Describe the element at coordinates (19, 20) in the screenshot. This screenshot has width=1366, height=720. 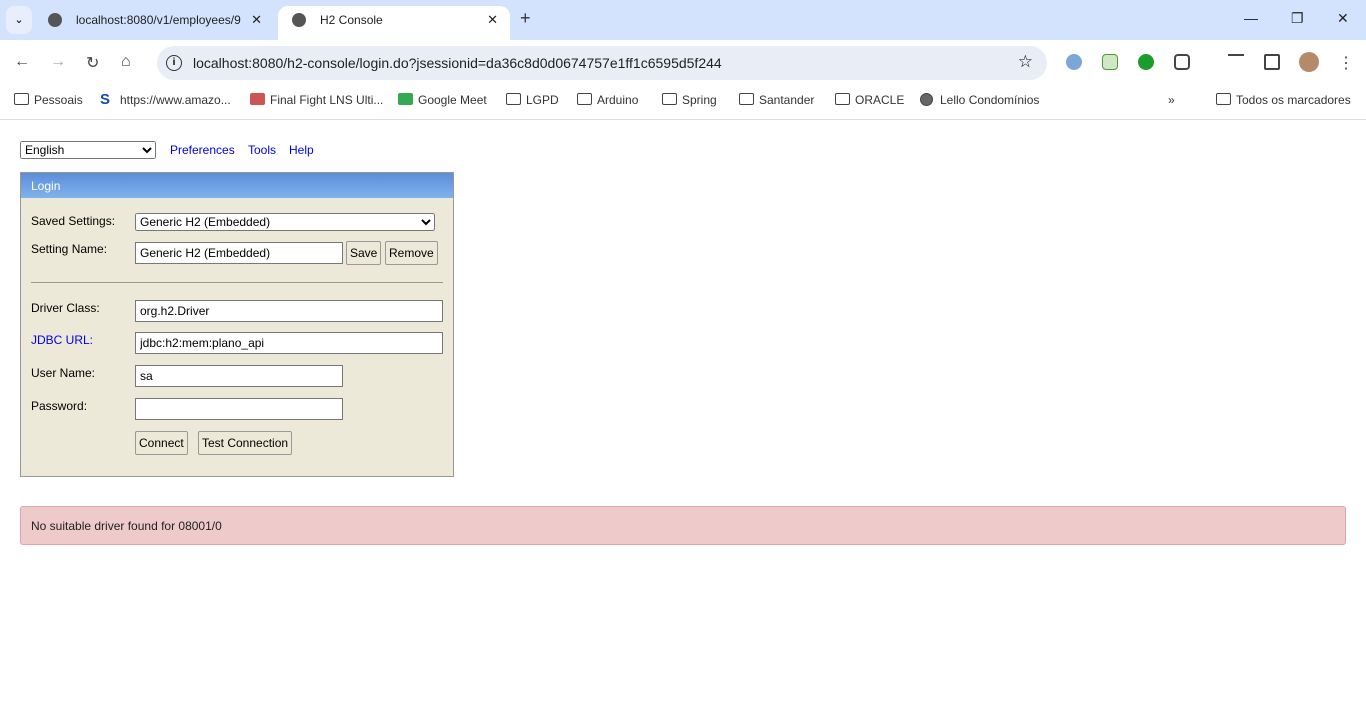
I see `tab-search-button: ⌄` at that location.